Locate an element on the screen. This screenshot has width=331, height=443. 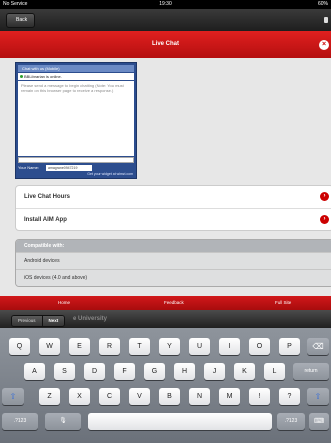
key-v: V is located at coordinates (139, 396).